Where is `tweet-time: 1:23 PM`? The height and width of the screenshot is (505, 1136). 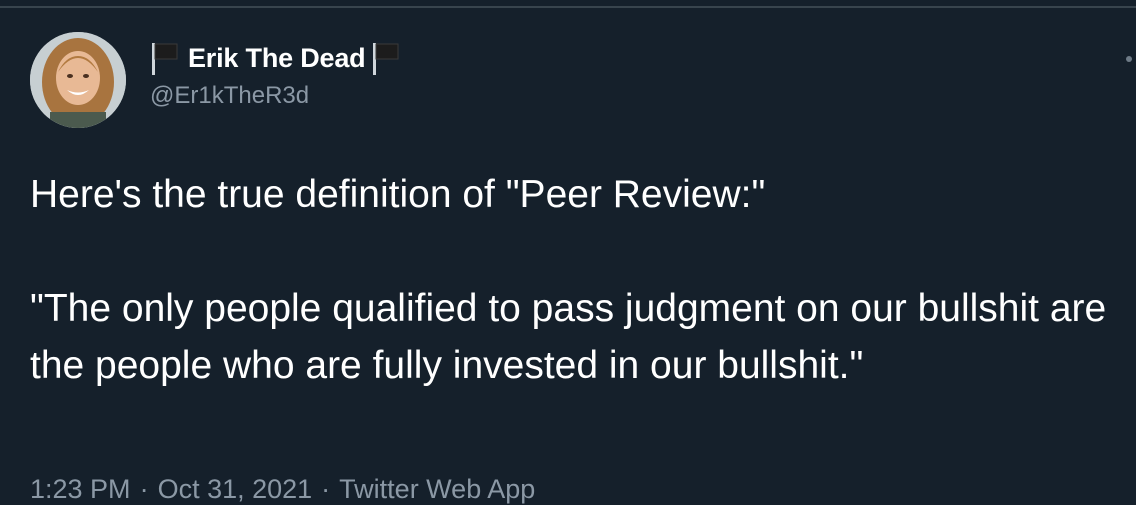 tweet-time: 1:23 PM is located at coordinates (80, 489).